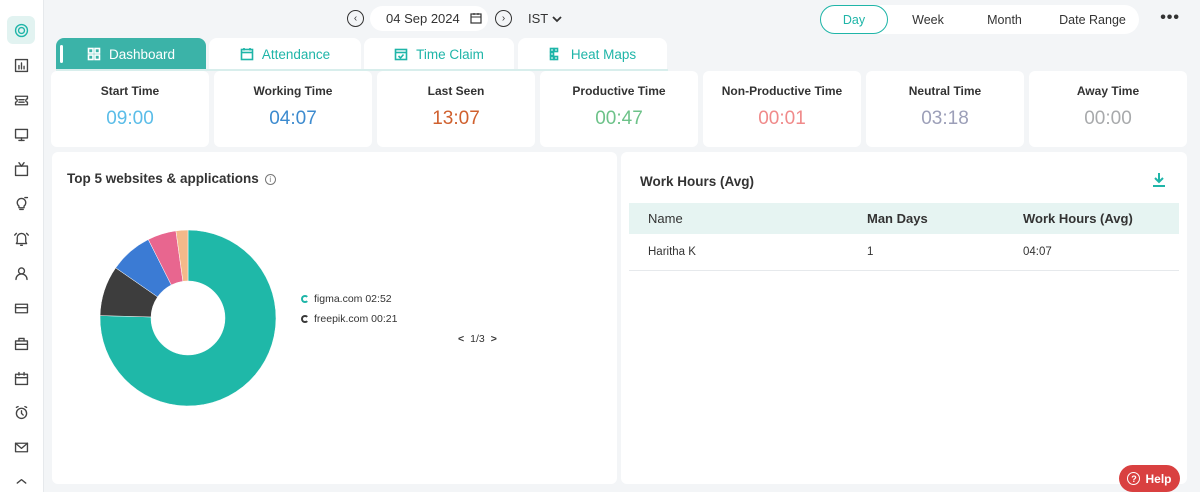  I want to click on chevron-up-icon, so click(21, 479).